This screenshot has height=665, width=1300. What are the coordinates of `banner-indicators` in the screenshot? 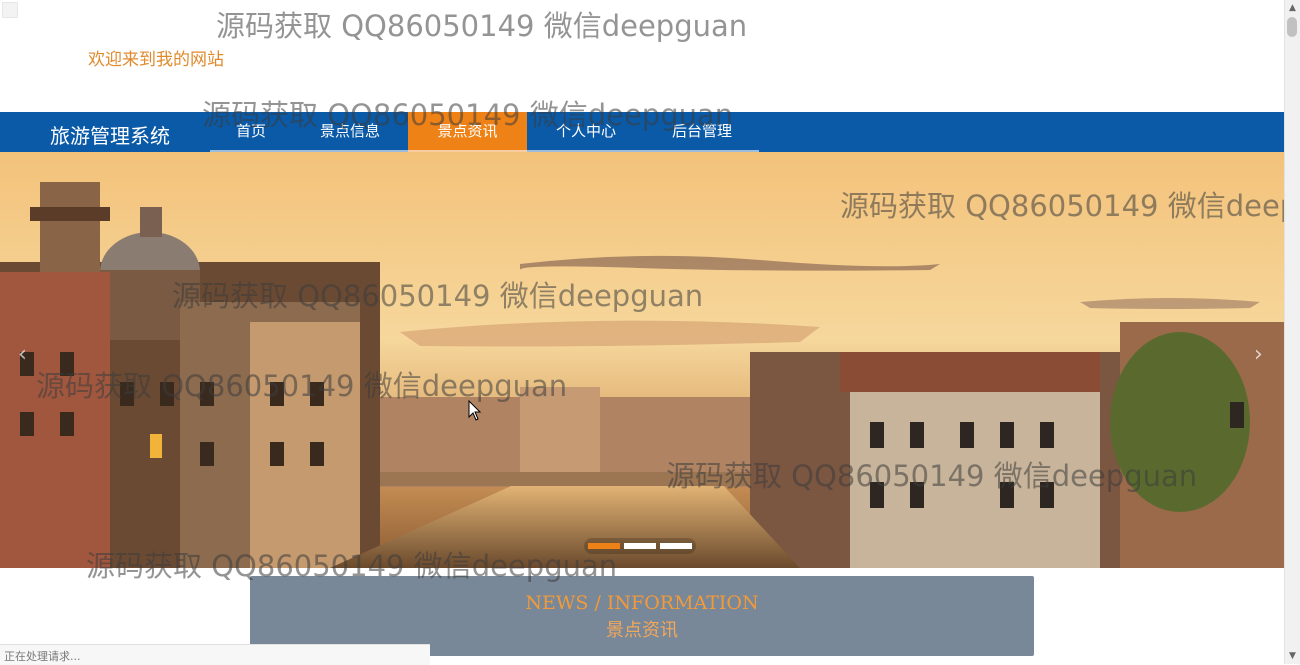 It's located at (640, 546).